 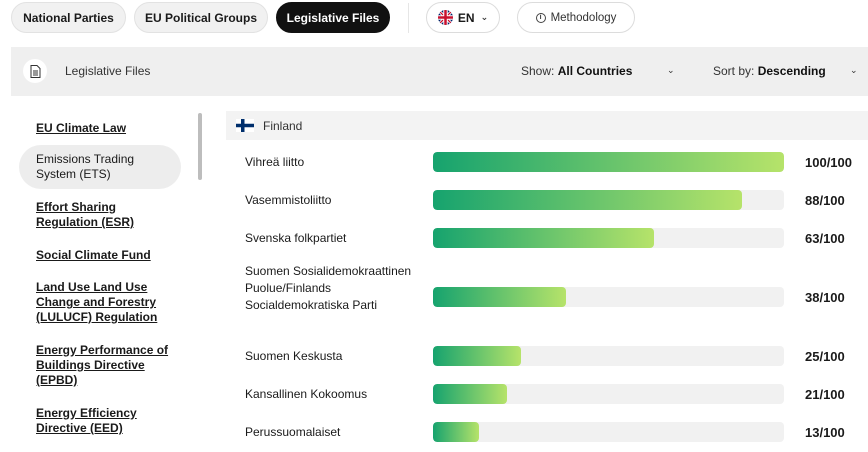 What do you see at coordinates (445, 17) in the screenshot?
I see `uk-flag-icon` at bounding box center [445, 17].